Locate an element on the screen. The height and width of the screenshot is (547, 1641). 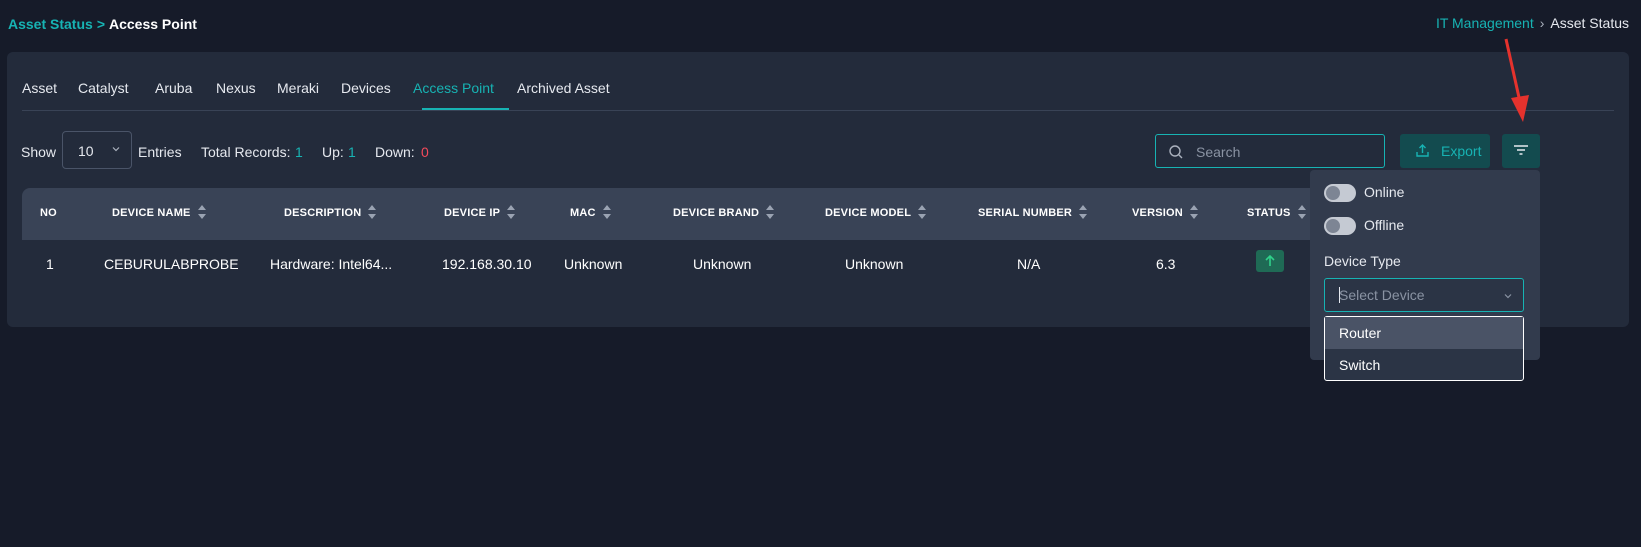
option-router: Router is located at coordinates (1424, 333).